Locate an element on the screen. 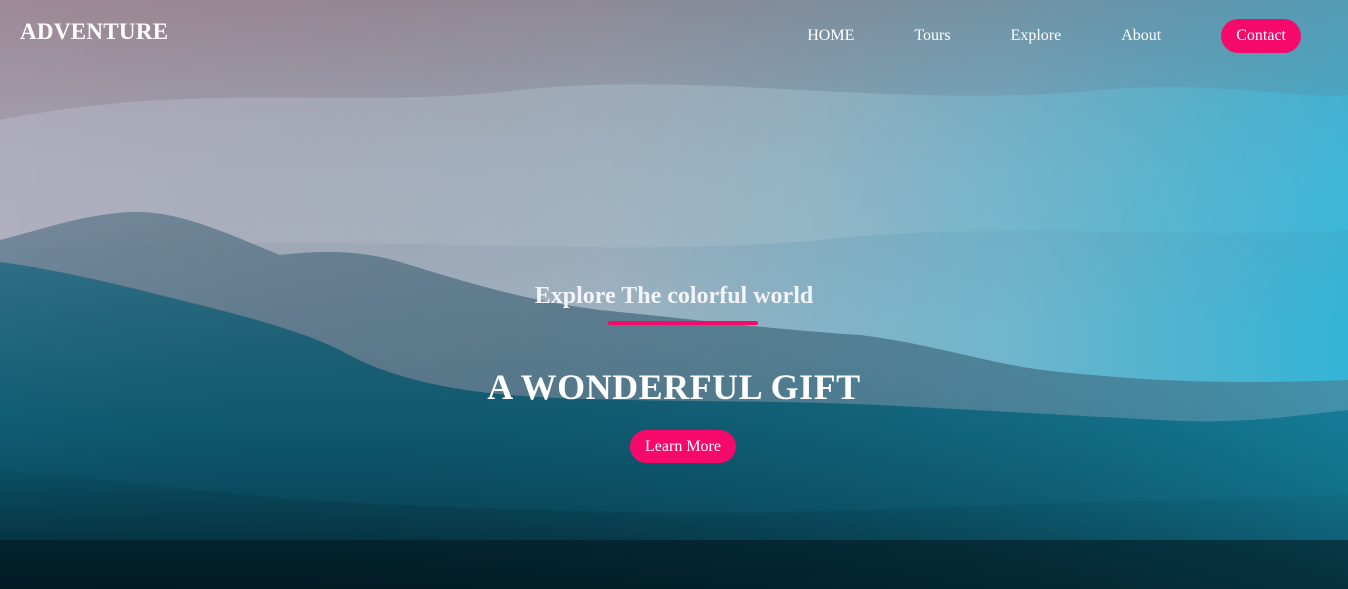 The width and height of the screenshot is (1348, 589). hero-tagline: Explore The colorful world is located at coordinates (674, 296).